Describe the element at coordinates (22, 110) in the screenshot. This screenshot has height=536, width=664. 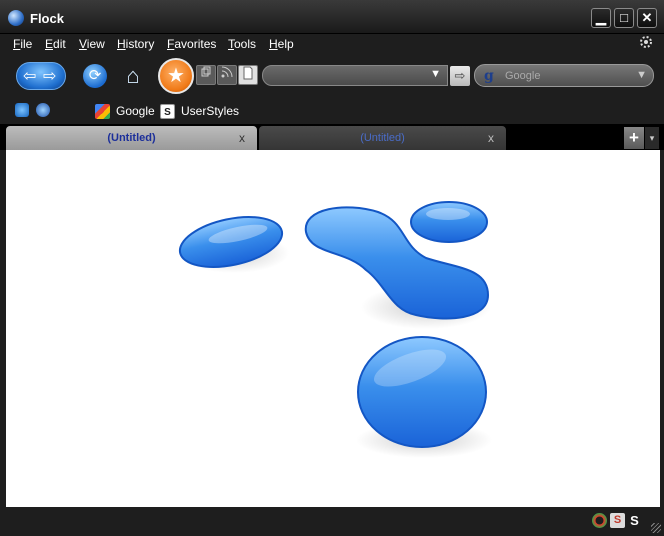
I see `photo-uploader-icon` at that location.